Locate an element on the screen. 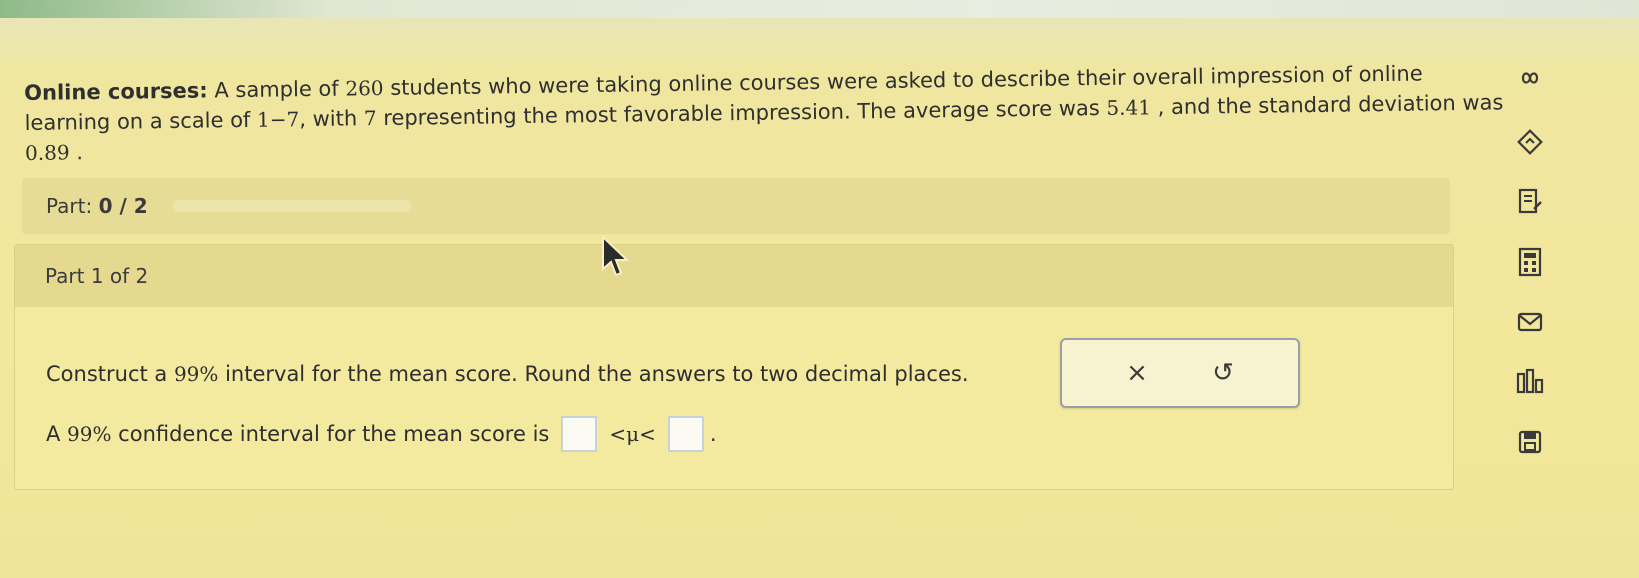  problem-text-1: A sample of is located at coordinates (276, 89).